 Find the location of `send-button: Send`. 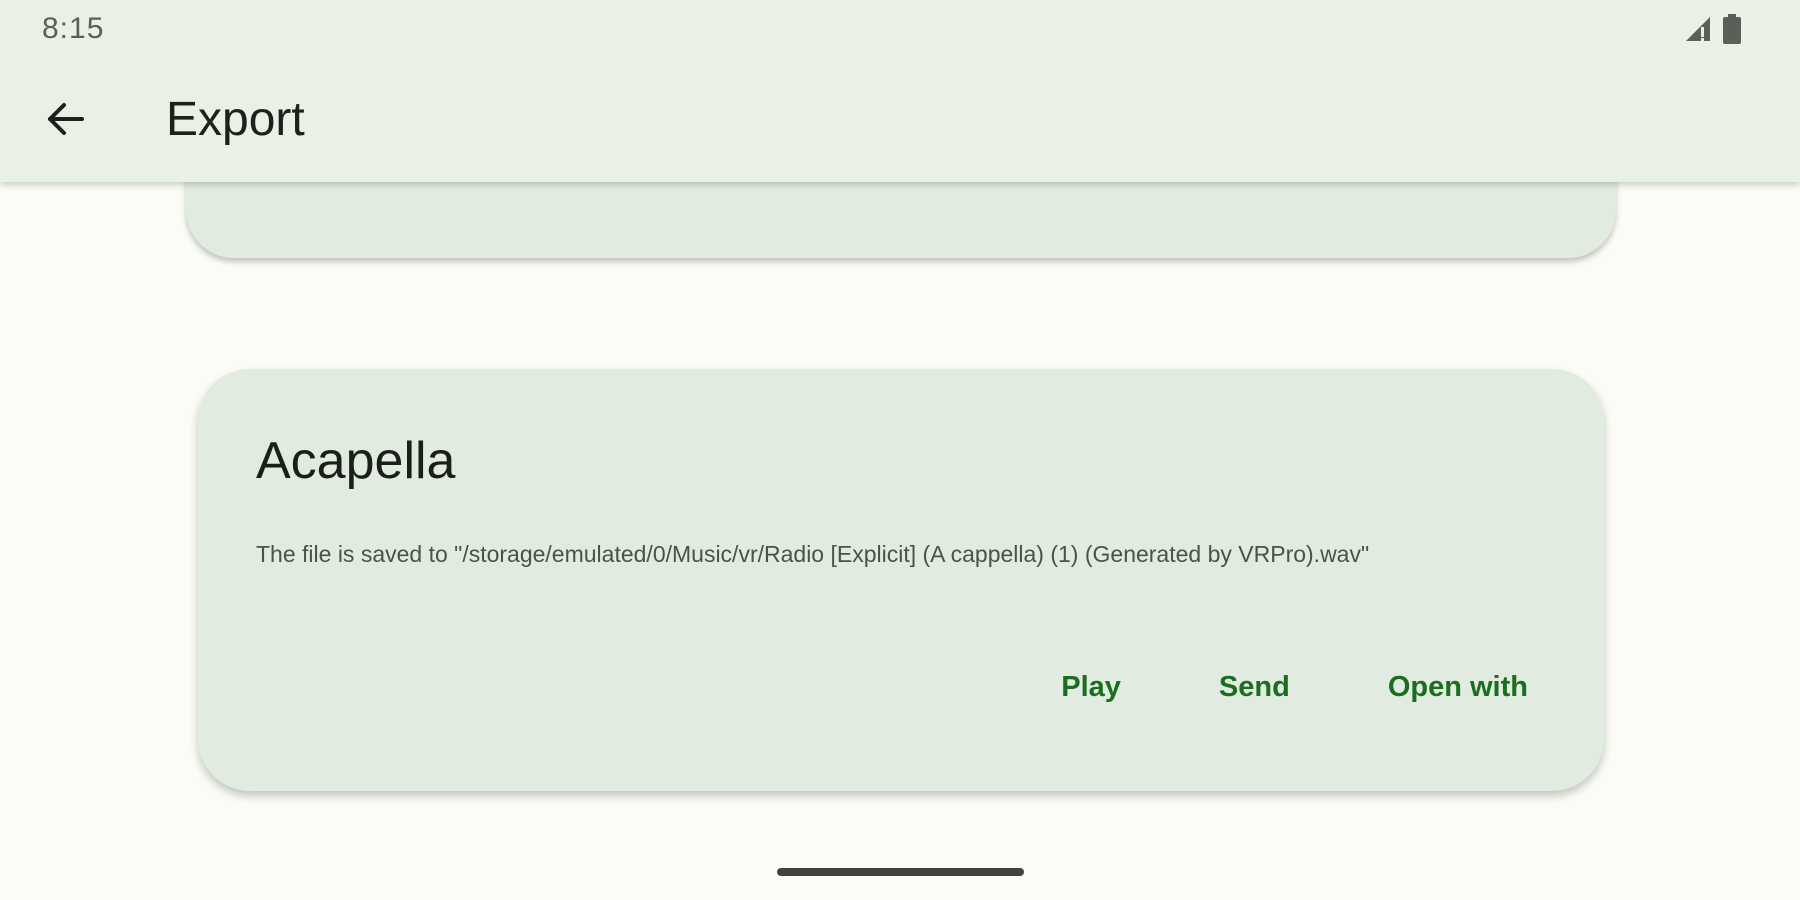

send-button: Send is located at coordinates (1254, 687).